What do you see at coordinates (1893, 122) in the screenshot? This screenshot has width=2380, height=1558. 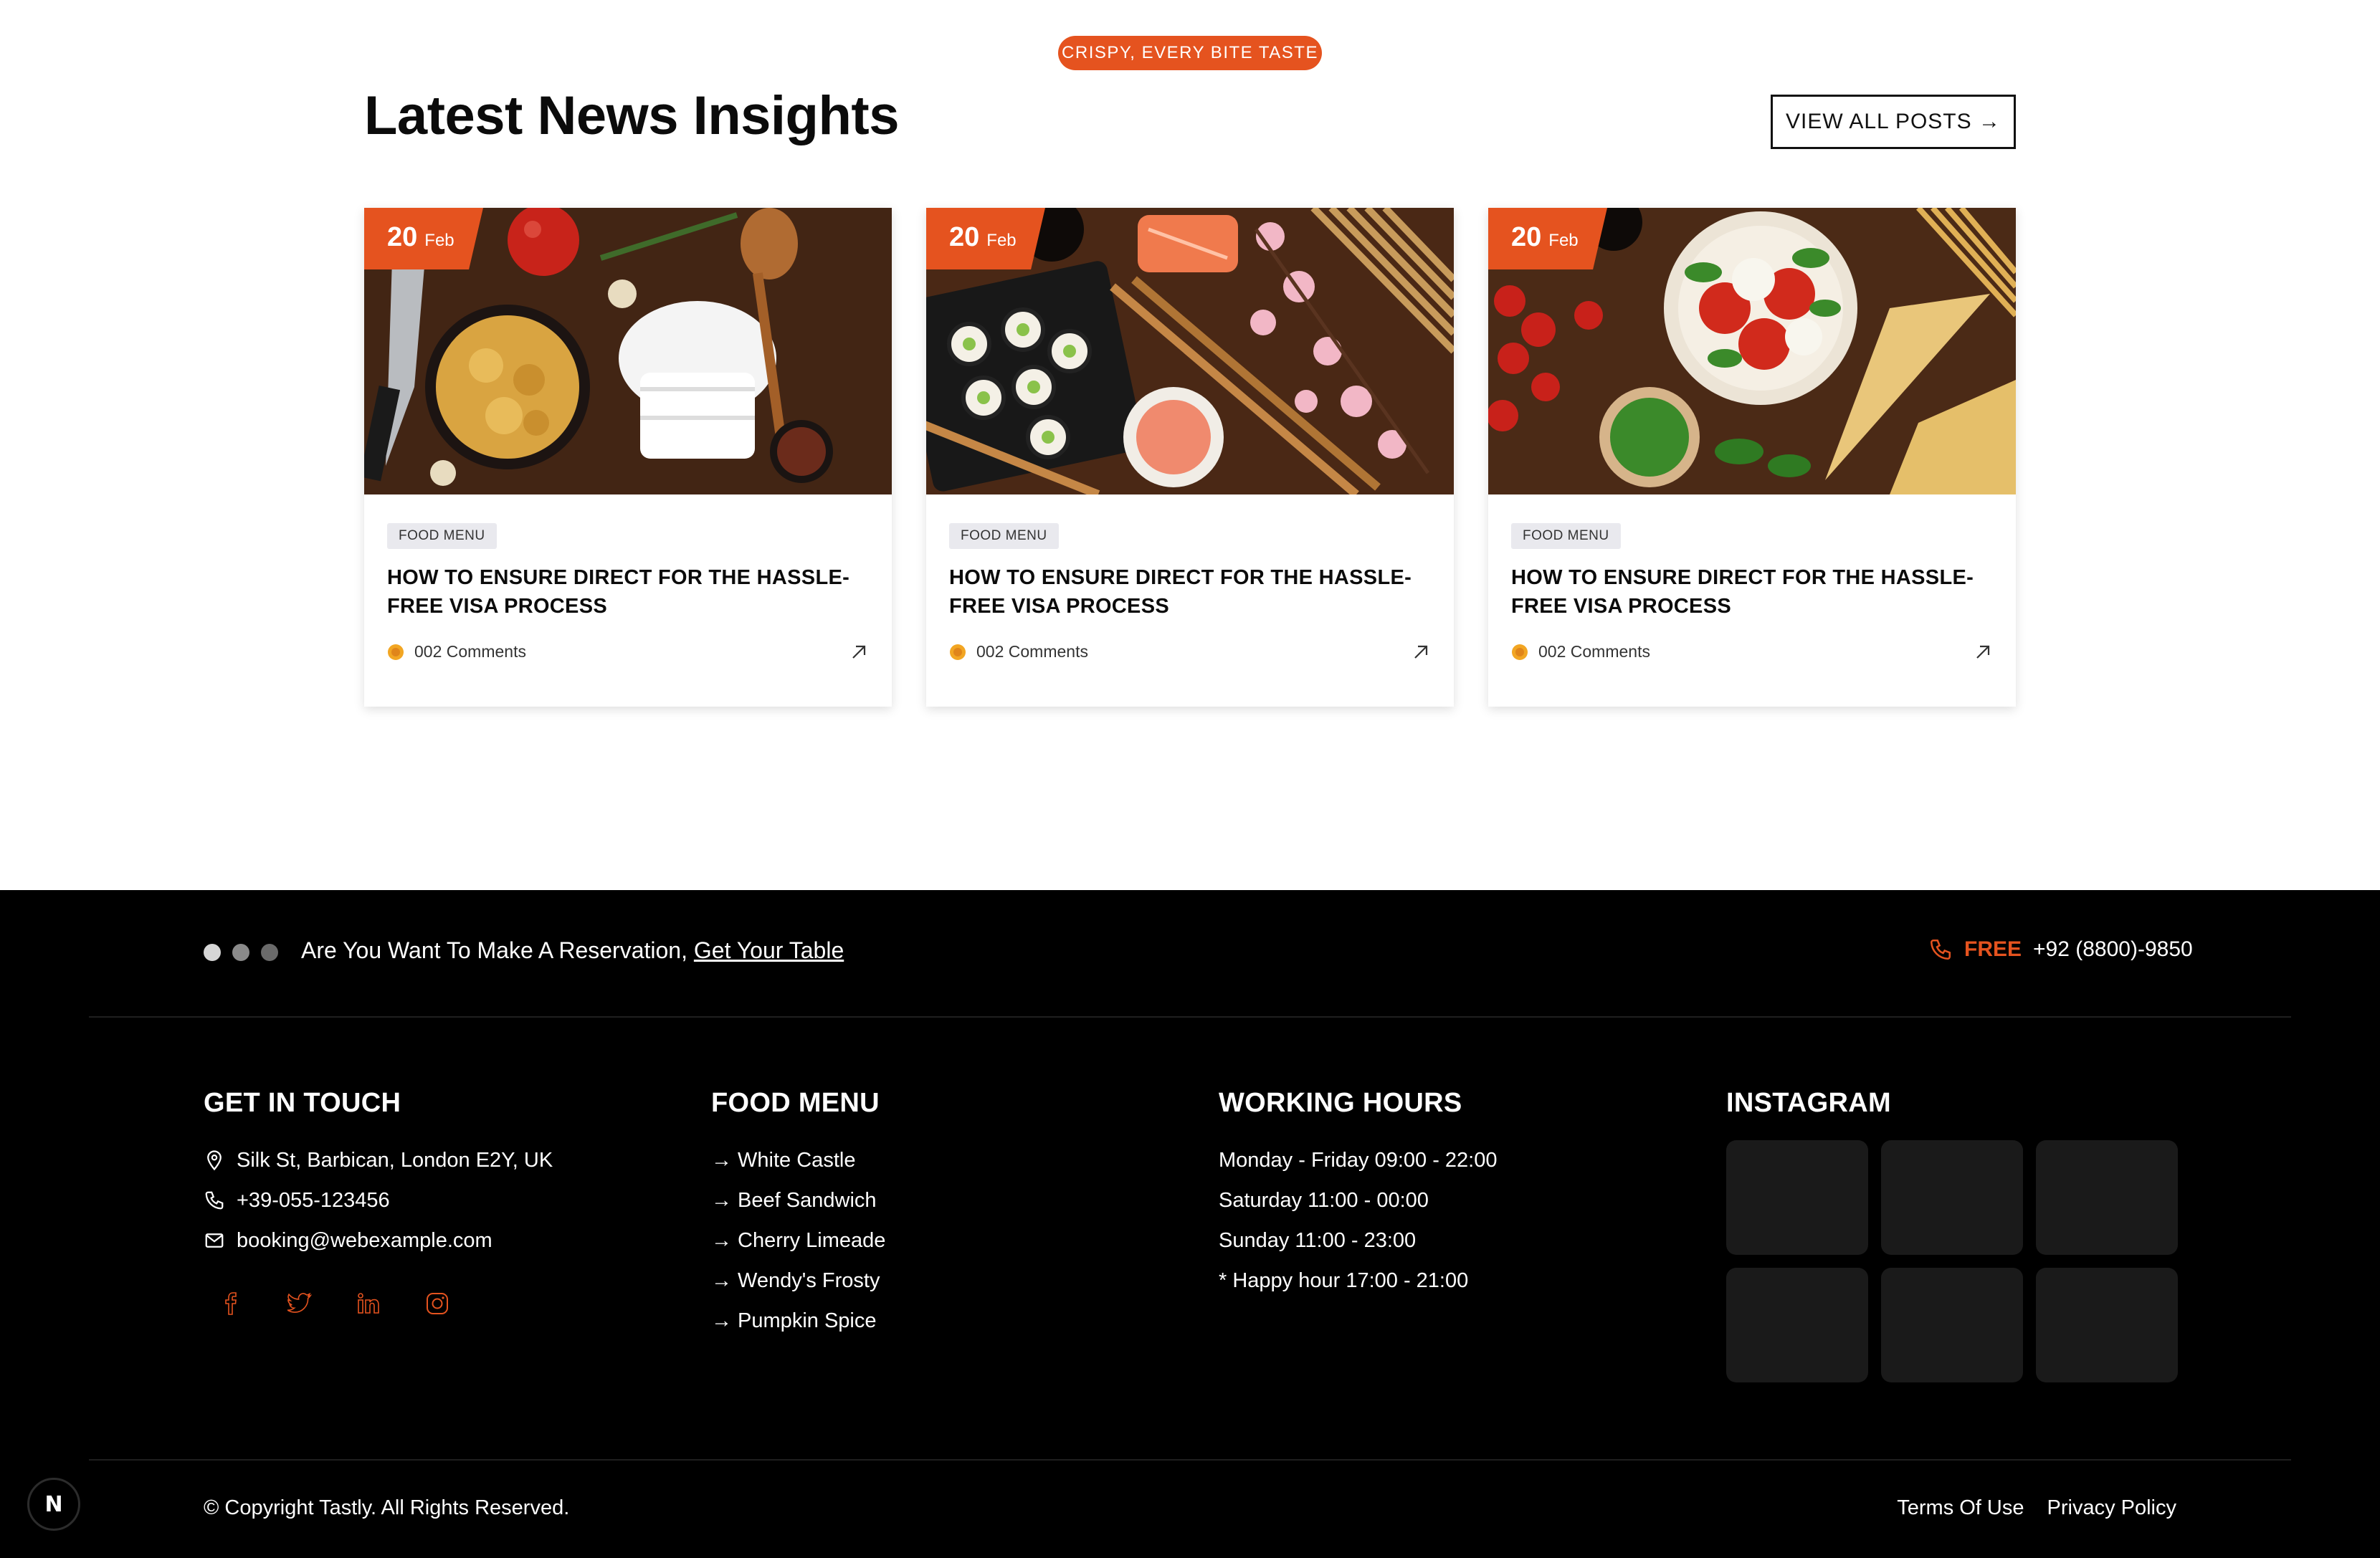 I see `view-all-posts-button: VIEW ALL POSTS →` at bounding box center [1893, 122].